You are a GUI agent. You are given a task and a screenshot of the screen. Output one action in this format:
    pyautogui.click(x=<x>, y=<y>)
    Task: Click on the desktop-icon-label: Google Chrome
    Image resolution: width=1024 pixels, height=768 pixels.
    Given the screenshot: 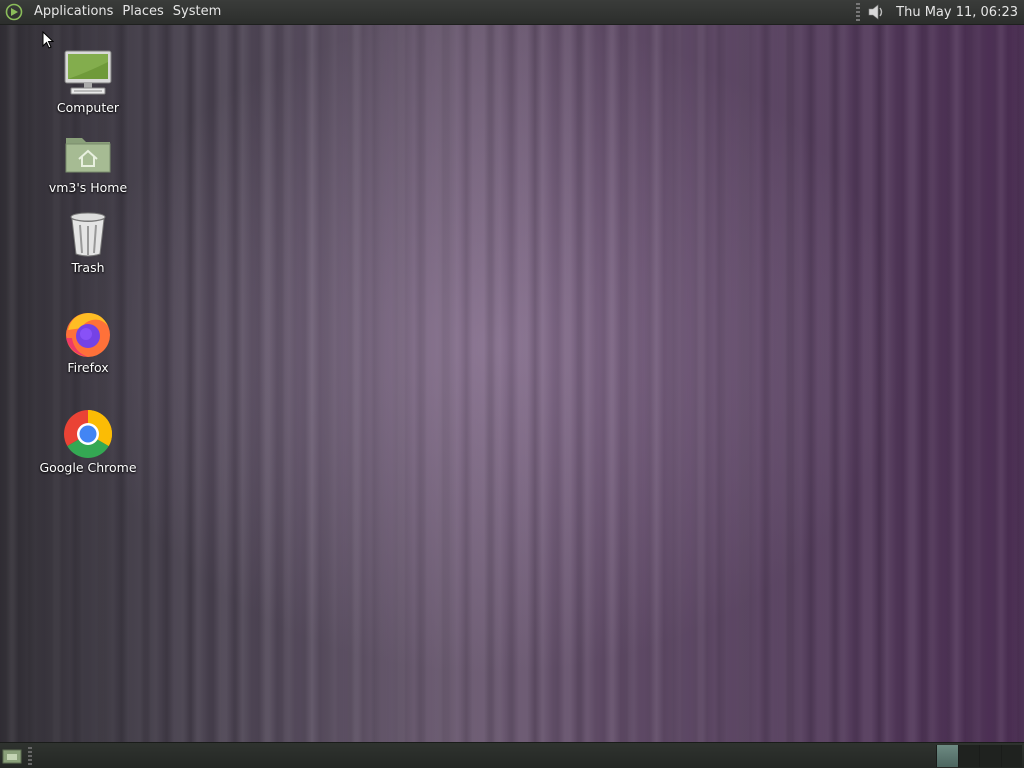 What is the action you would take?
    pyautogui.click(x=88, y=467)
    